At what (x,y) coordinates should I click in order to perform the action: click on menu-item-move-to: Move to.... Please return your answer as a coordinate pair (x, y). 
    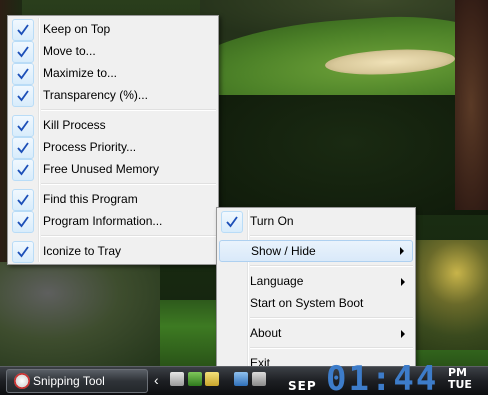
    Looking at the image, I should click on (113, 51).